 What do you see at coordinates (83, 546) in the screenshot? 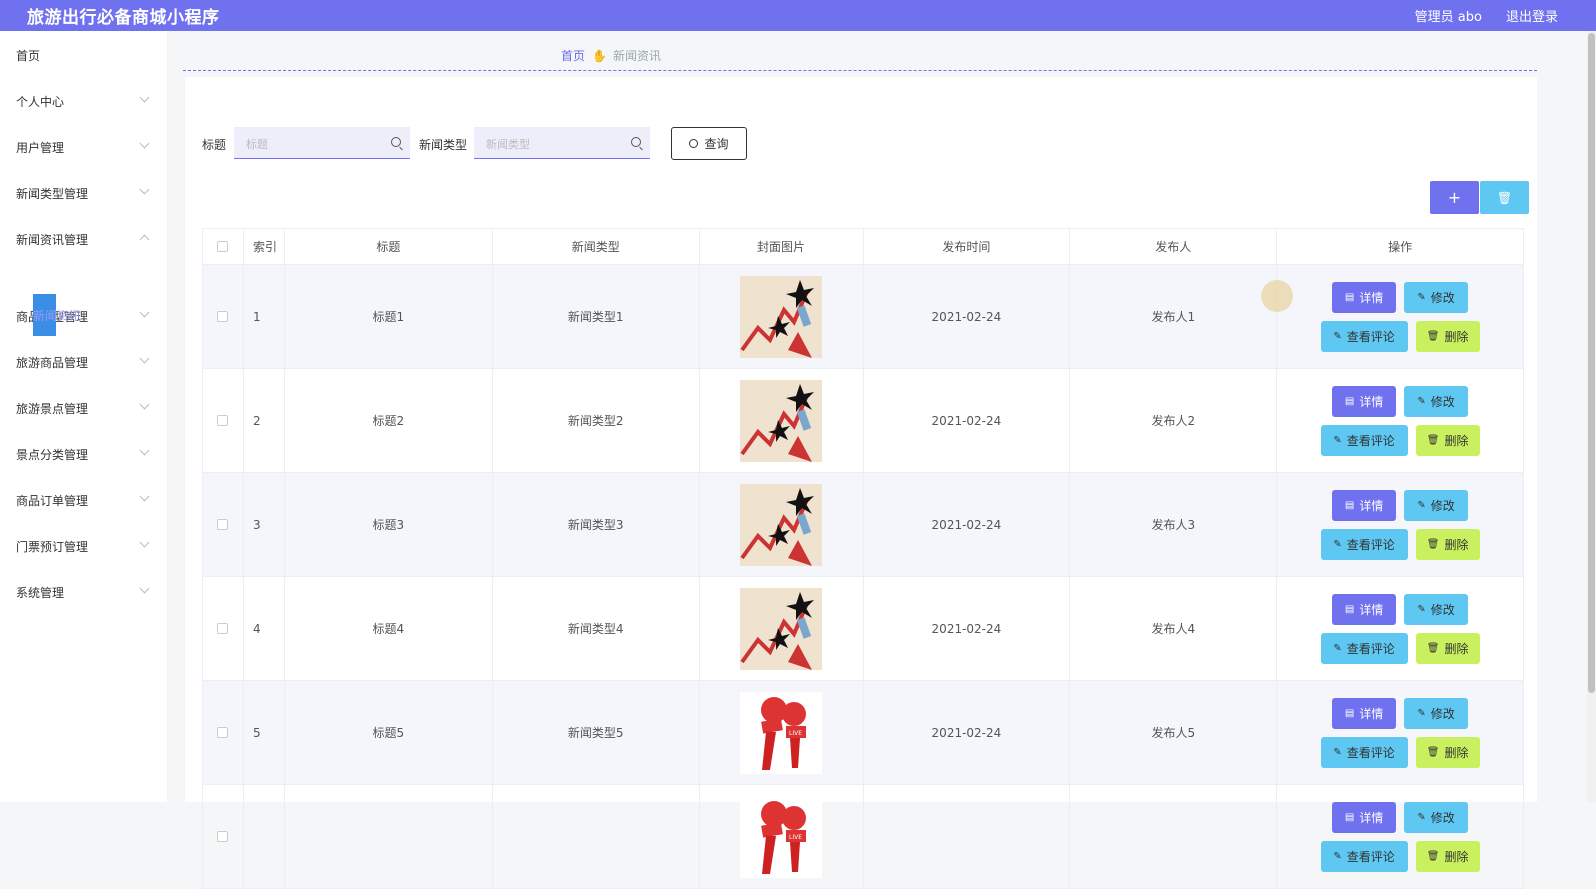
I see `sidebar-item: 门票预订管理` at bounding box center [83, 546].